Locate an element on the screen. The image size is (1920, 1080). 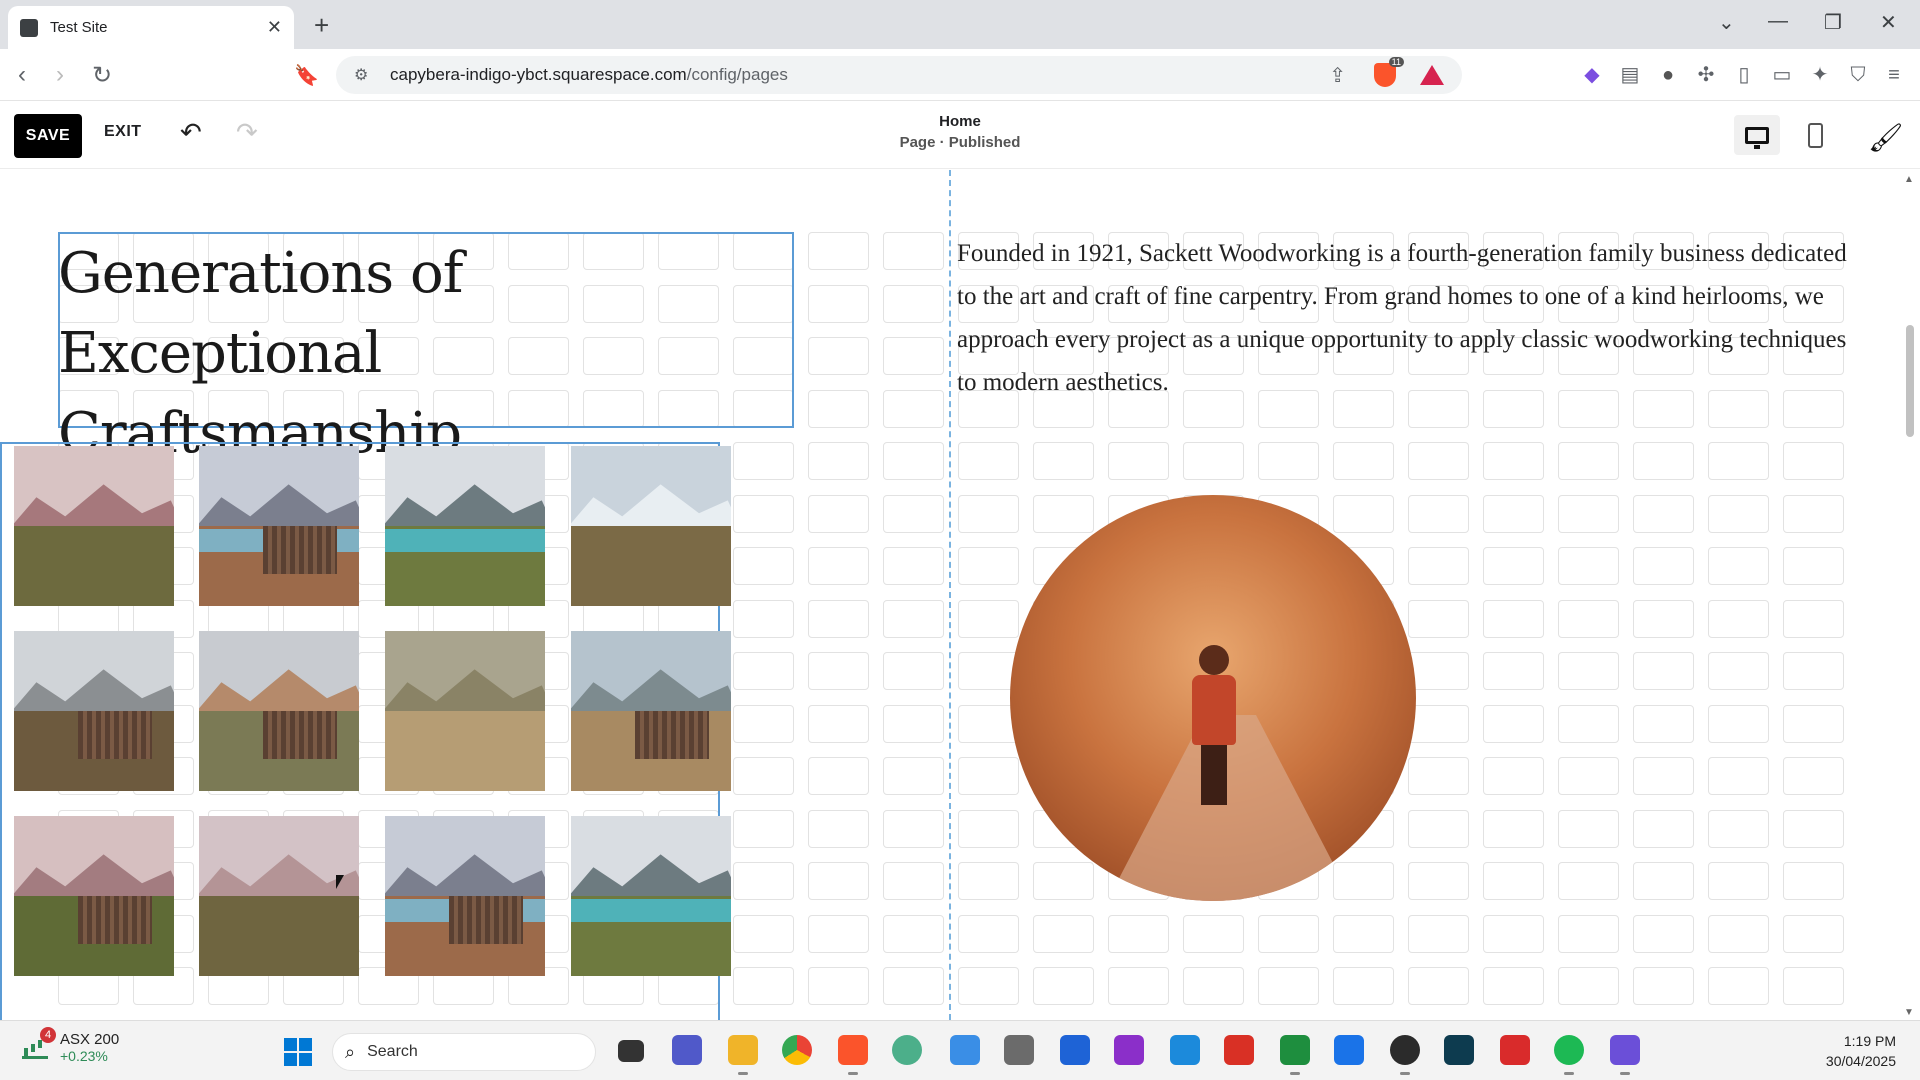
calculator-icon is located at coordinates (1019, 1050).